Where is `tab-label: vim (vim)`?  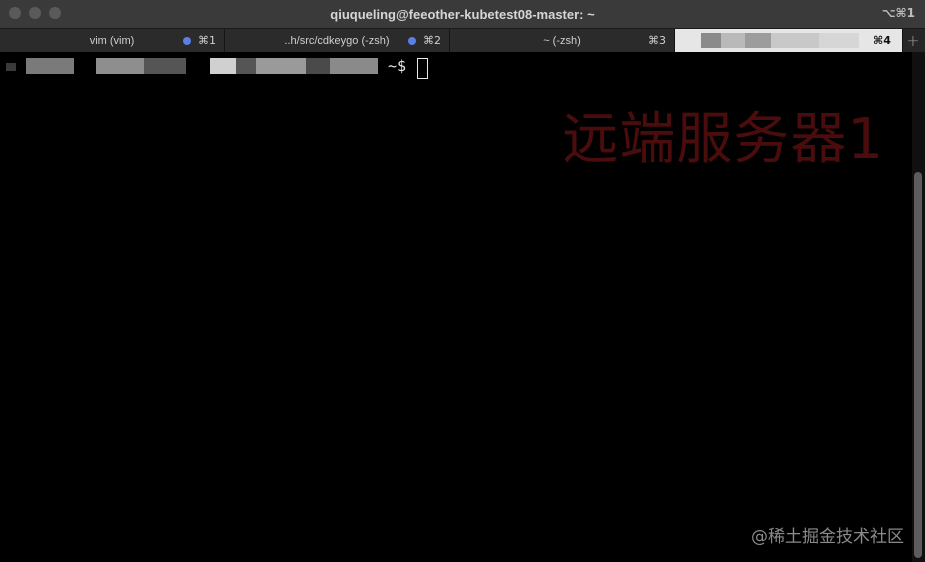
tab-label: vim (vim) is located at coordinates (112, 40).